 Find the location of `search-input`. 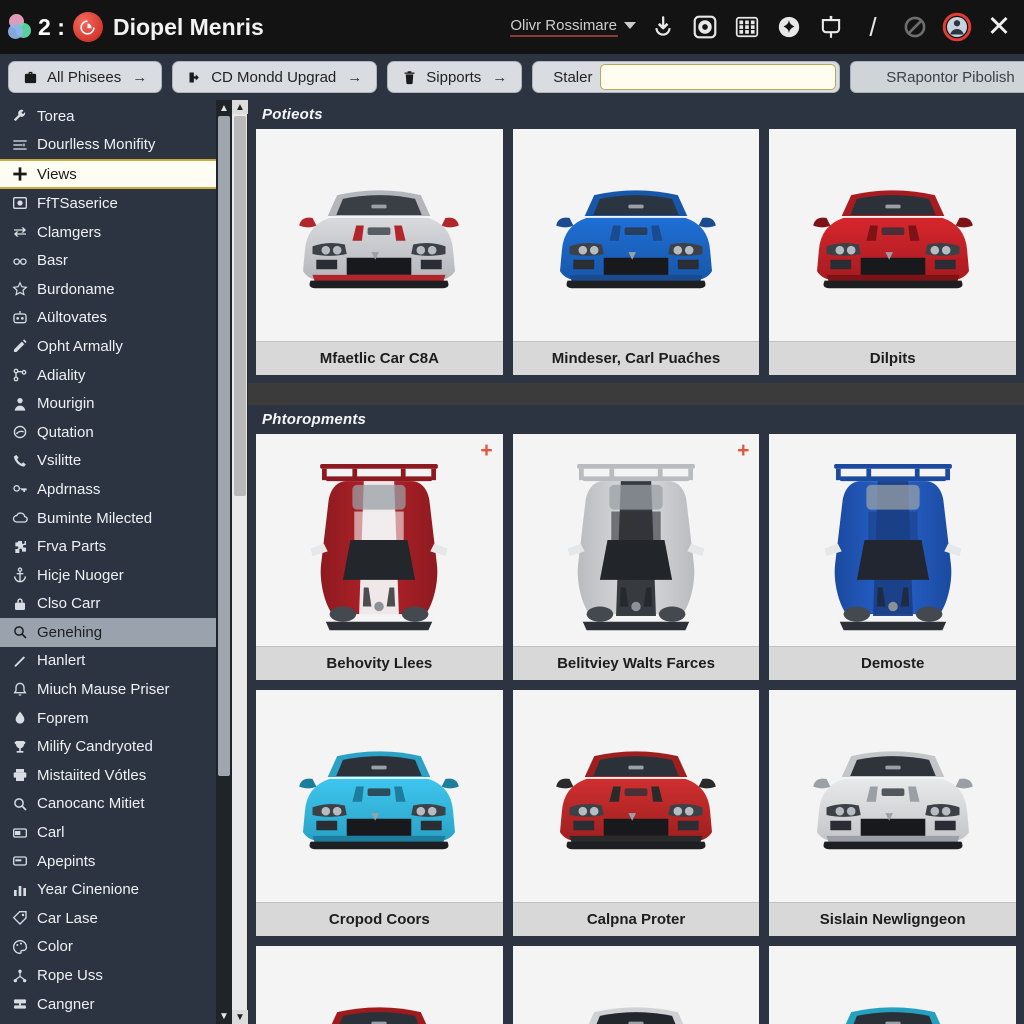

search-input is located at coordinates (718, 77).